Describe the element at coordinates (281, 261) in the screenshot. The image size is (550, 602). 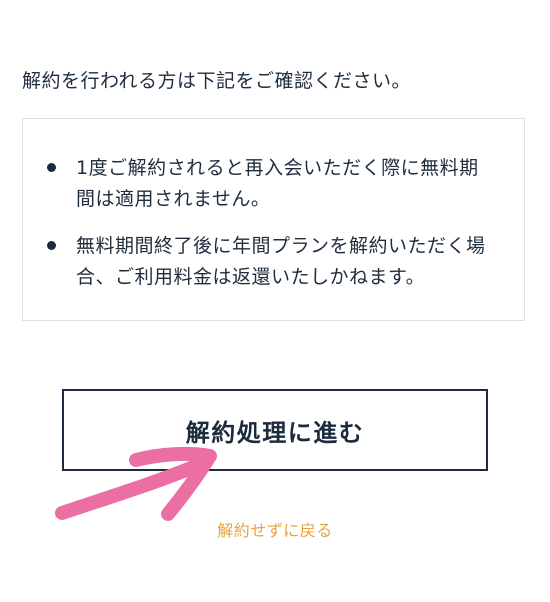
I see `notice-text: 無料期間終了後に年間プランを解約いただく場合、ご利用料金は返還いたしかねます。` at that location.